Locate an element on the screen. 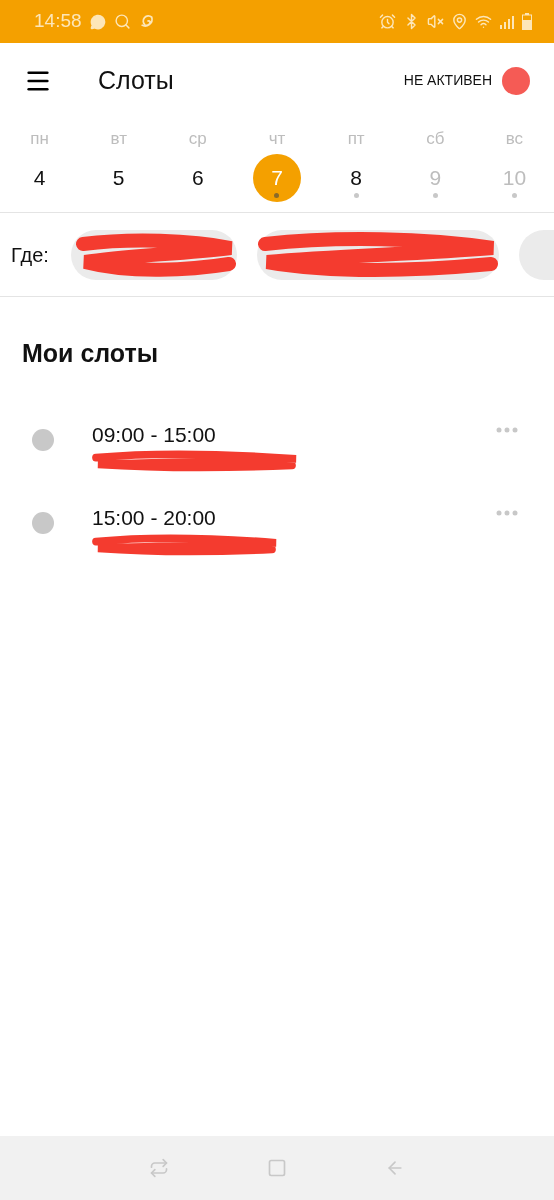  section-title: Мои слоты is located at coordinates (91, 353).